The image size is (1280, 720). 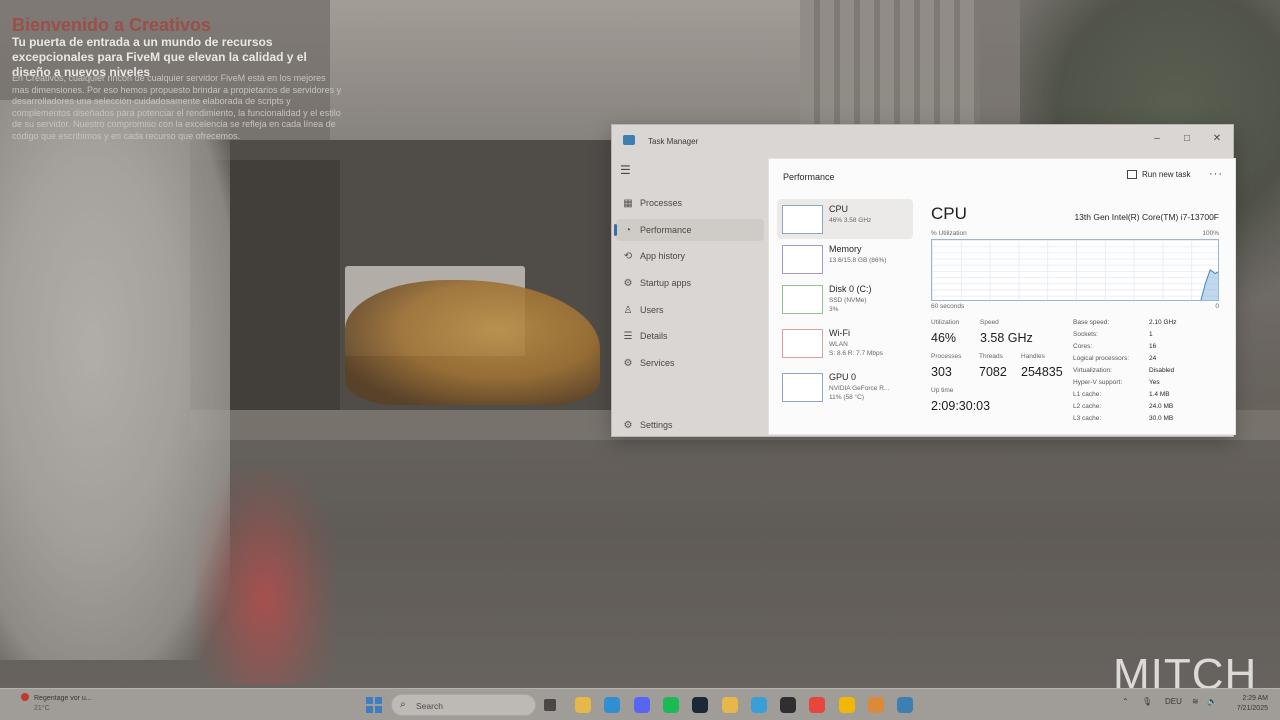 I want to click on chrome-icon, so click(x=817, y=705).